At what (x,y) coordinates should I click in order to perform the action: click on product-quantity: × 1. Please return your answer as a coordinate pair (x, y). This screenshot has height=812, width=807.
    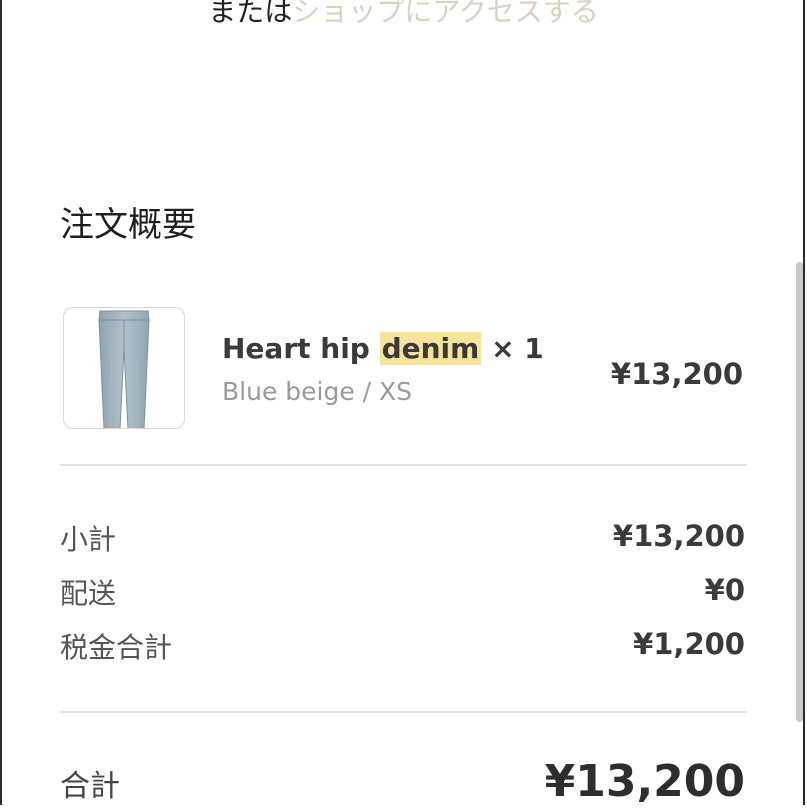
    Looking at the image, I should click on (512, 348).